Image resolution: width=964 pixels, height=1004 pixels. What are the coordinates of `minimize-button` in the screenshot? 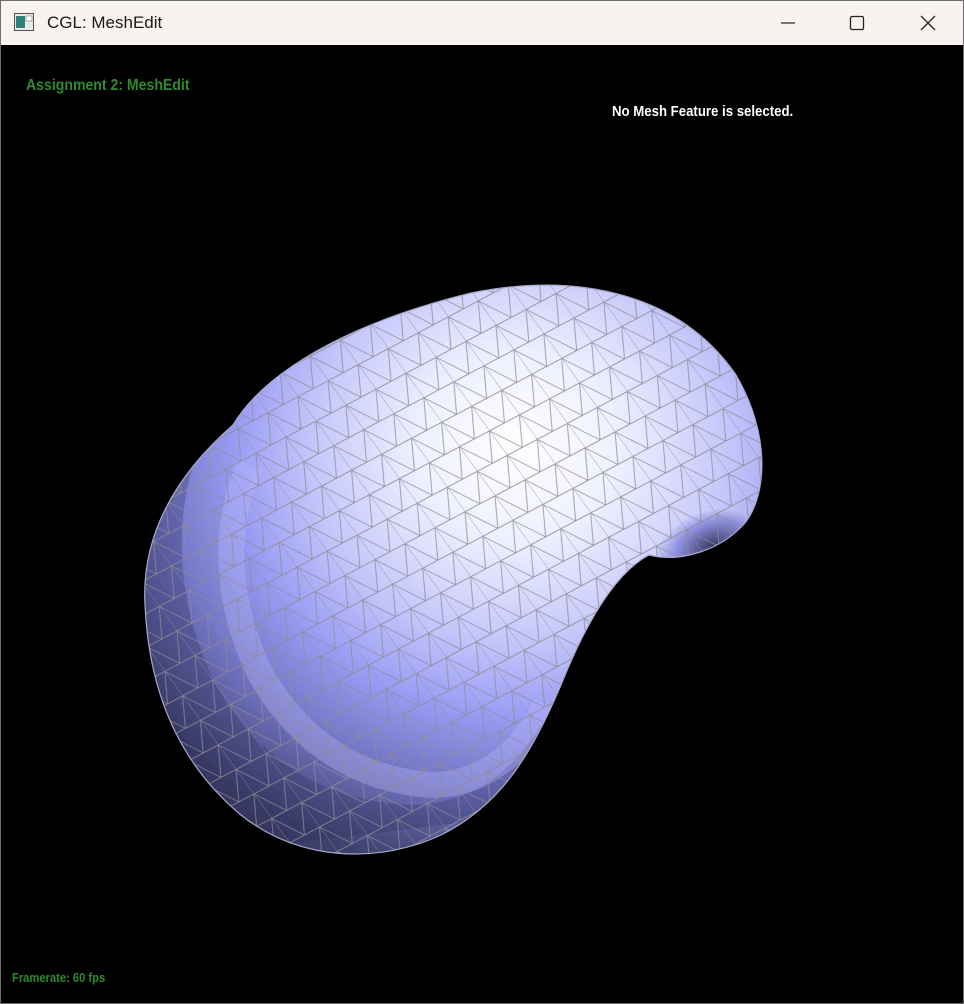 It's located at (788, 23).